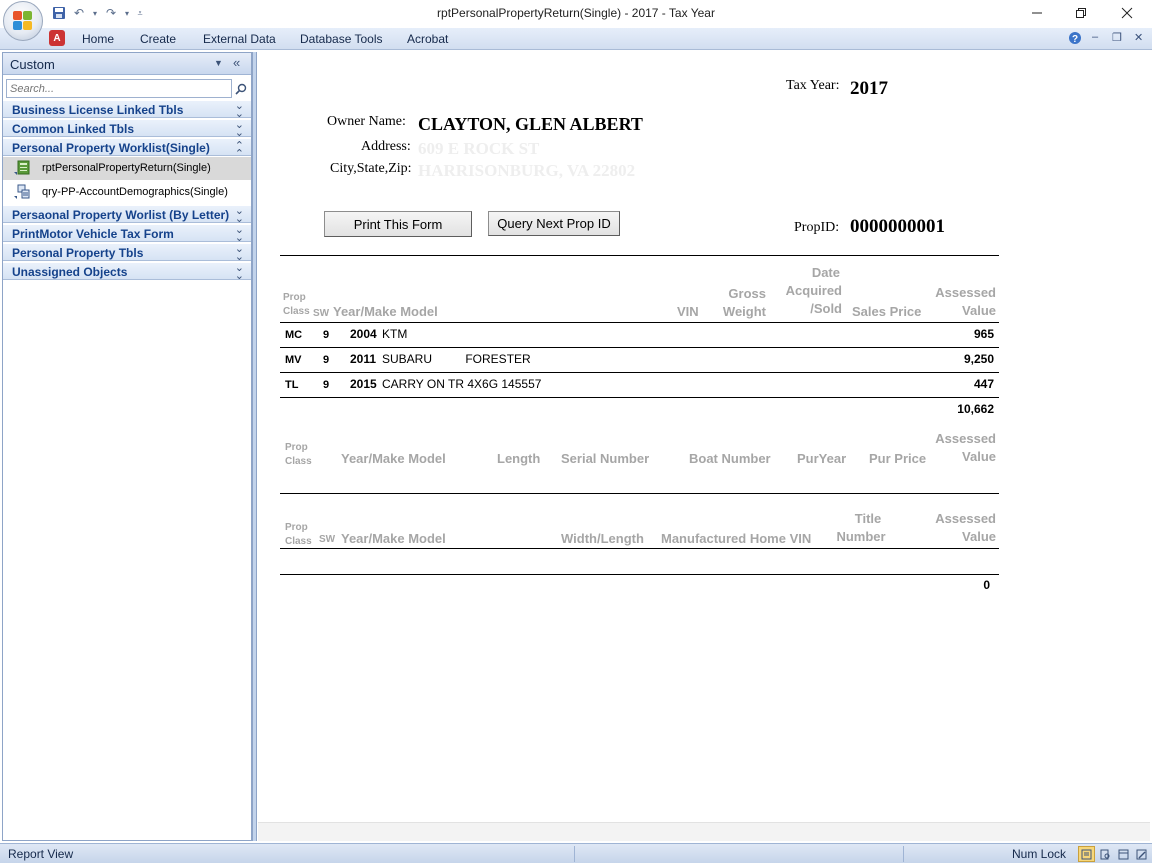 This screenshot has height=863, width=1152. Describe the element at coordinates (127, 110) in the screenshot. I see `nav-group-business-license: Business License Linked Tbls ⌄ ⌄` at that location.